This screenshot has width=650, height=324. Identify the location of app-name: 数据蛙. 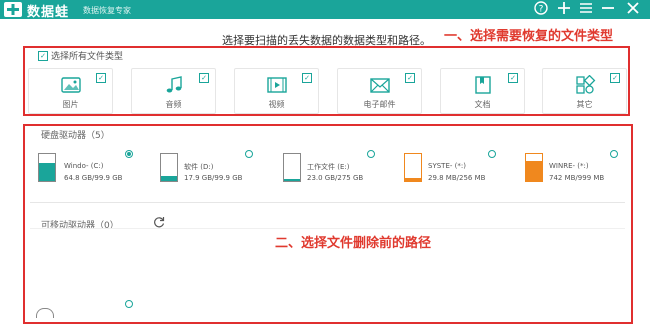
(48, 12).